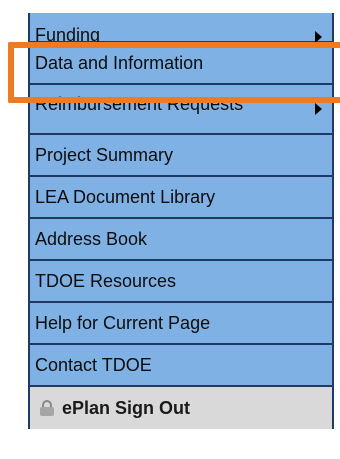 Image resolution: width=340 pixels, height=459 pixels. What do you see at coordinates (47, 408) in the screenshot?
I see `lock-icon` at bounding box center [47, 408].